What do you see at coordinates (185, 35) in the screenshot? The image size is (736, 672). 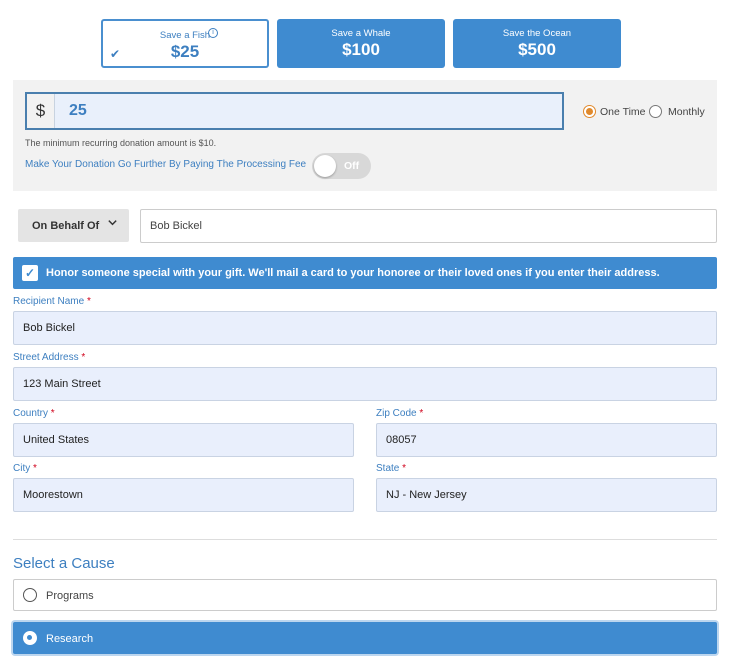 I see `tile-label: Save a Fish` at bounding box center [185, 35].